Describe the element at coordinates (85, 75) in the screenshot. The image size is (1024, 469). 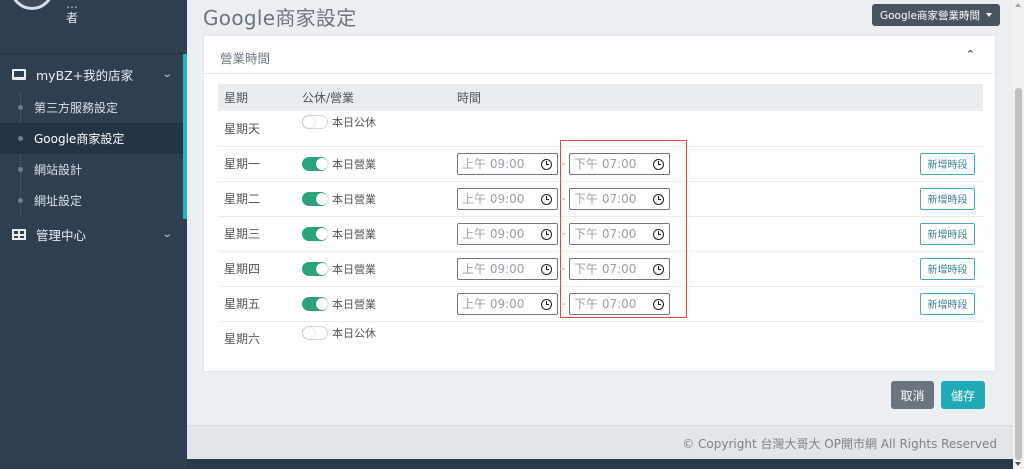
I see `sidebar-group-label: myBZ+我的店家` at that location.